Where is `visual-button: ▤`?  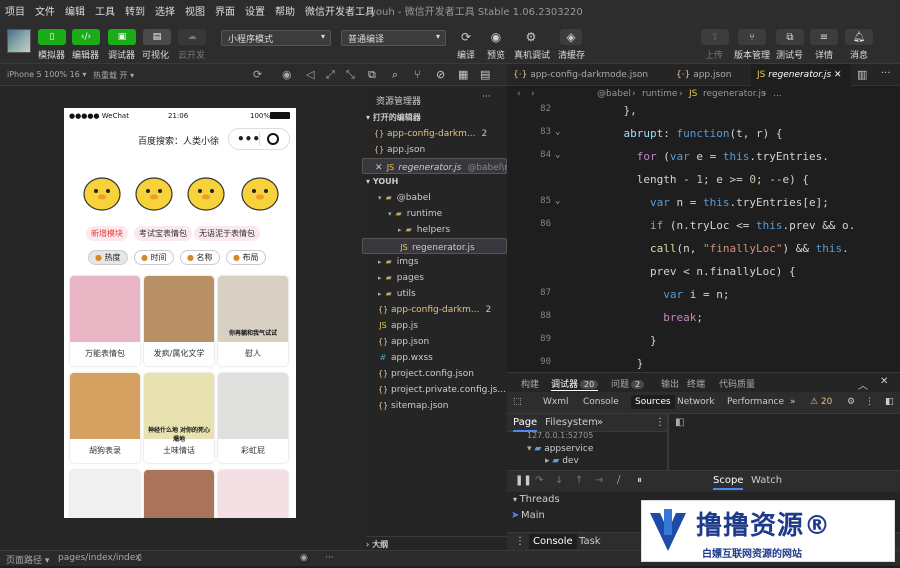 visual-button: ▤ is located at coordinates (157, 37).